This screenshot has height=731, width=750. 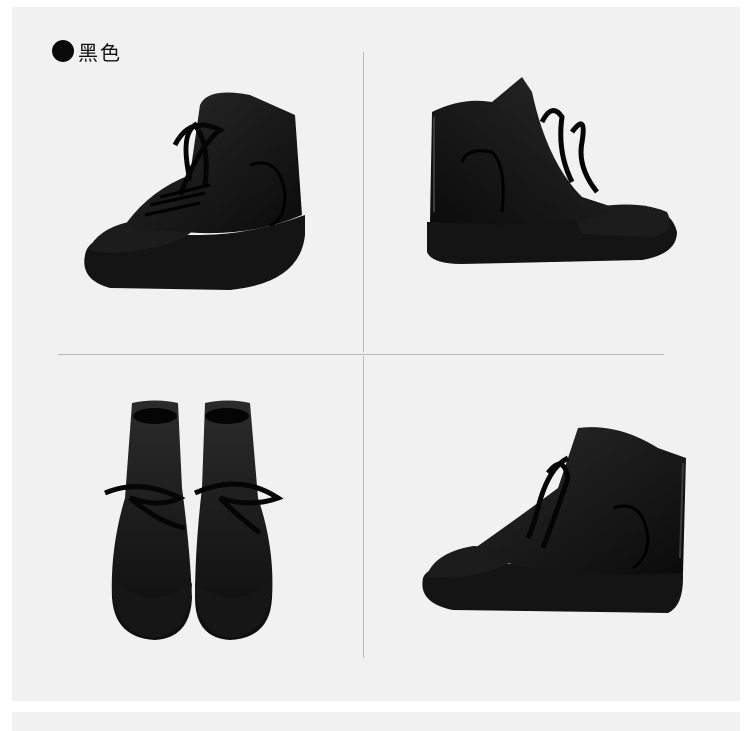 What do you see at coordinates (100, 52) in the screenshot?
I see `color-name: 黑色` at bounding box center [100, 52].